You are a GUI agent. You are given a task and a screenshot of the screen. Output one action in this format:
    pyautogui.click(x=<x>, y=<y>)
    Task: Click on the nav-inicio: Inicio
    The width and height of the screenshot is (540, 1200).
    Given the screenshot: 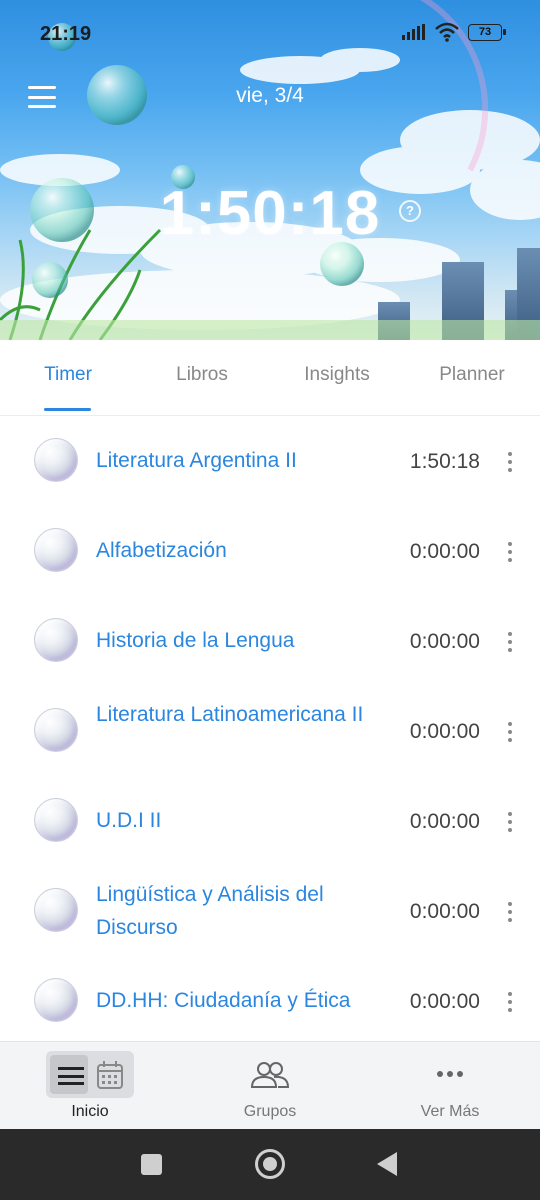 What is the action you would take?
    pyautogui.click(x=90, y=1086)
    